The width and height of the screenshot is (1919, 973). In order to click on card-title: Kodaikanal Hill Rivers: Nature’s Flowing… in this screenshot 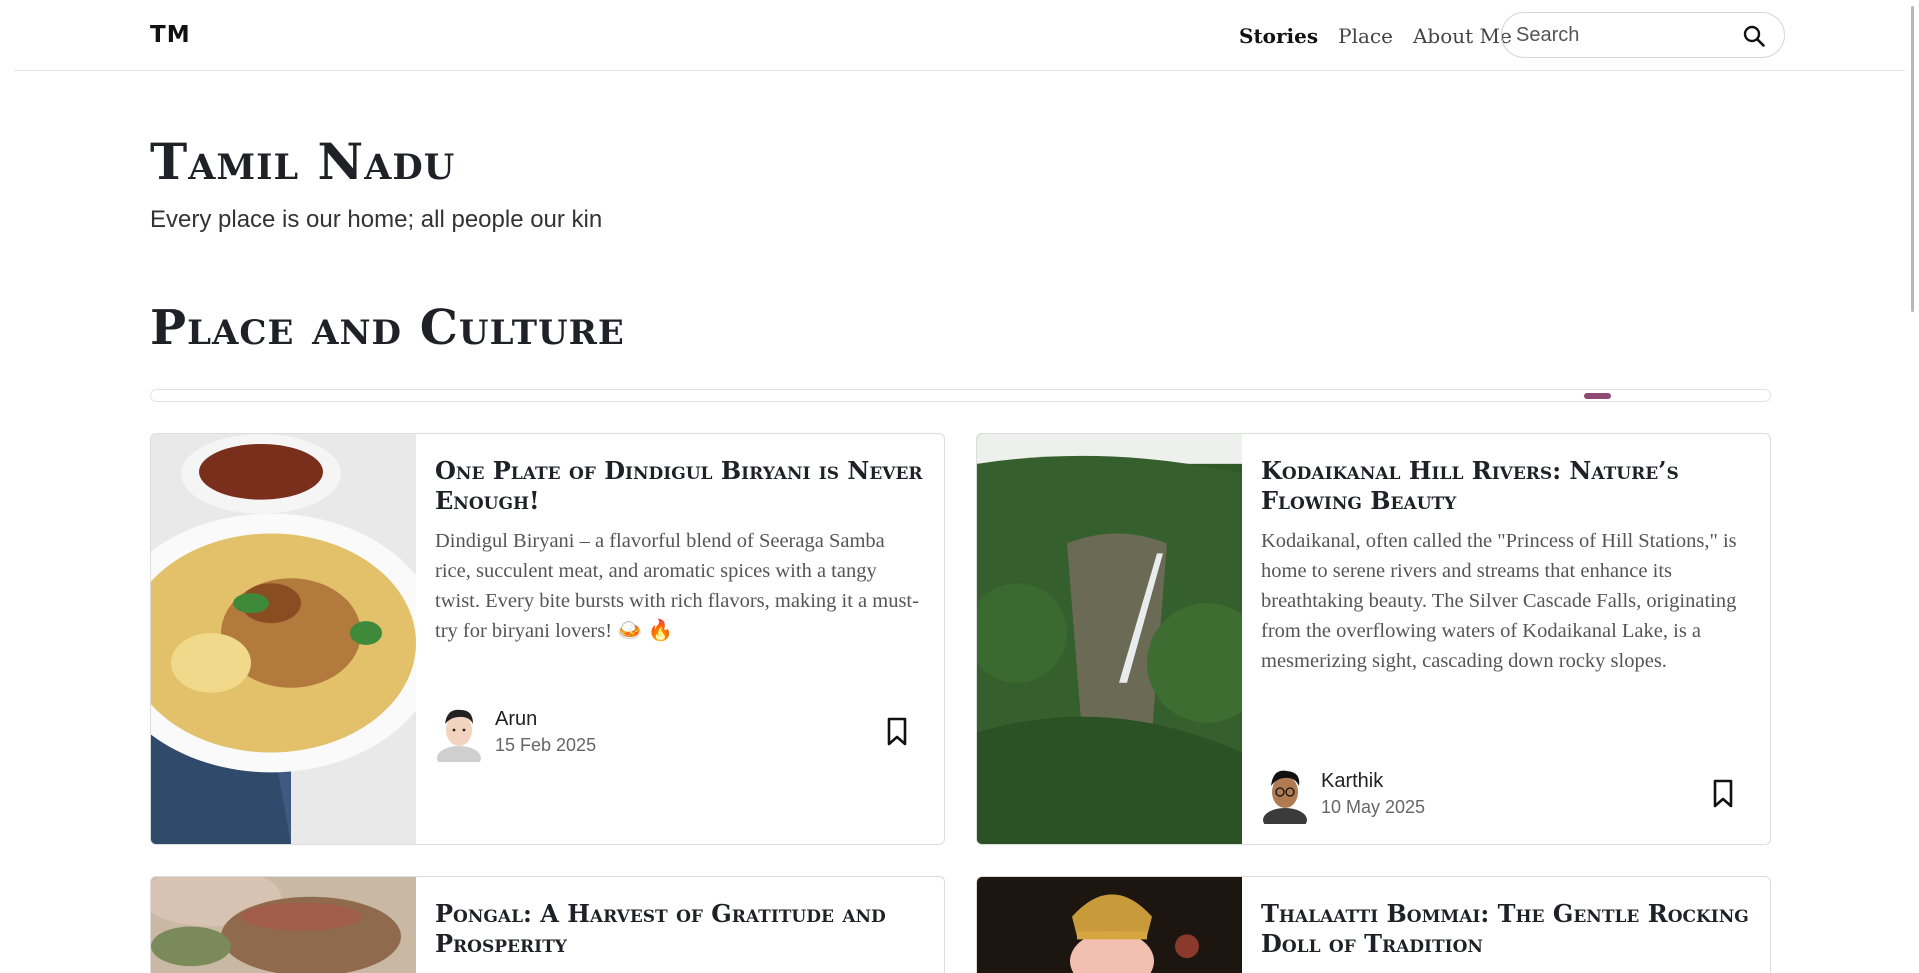, I will do `click(1506, 486)`.